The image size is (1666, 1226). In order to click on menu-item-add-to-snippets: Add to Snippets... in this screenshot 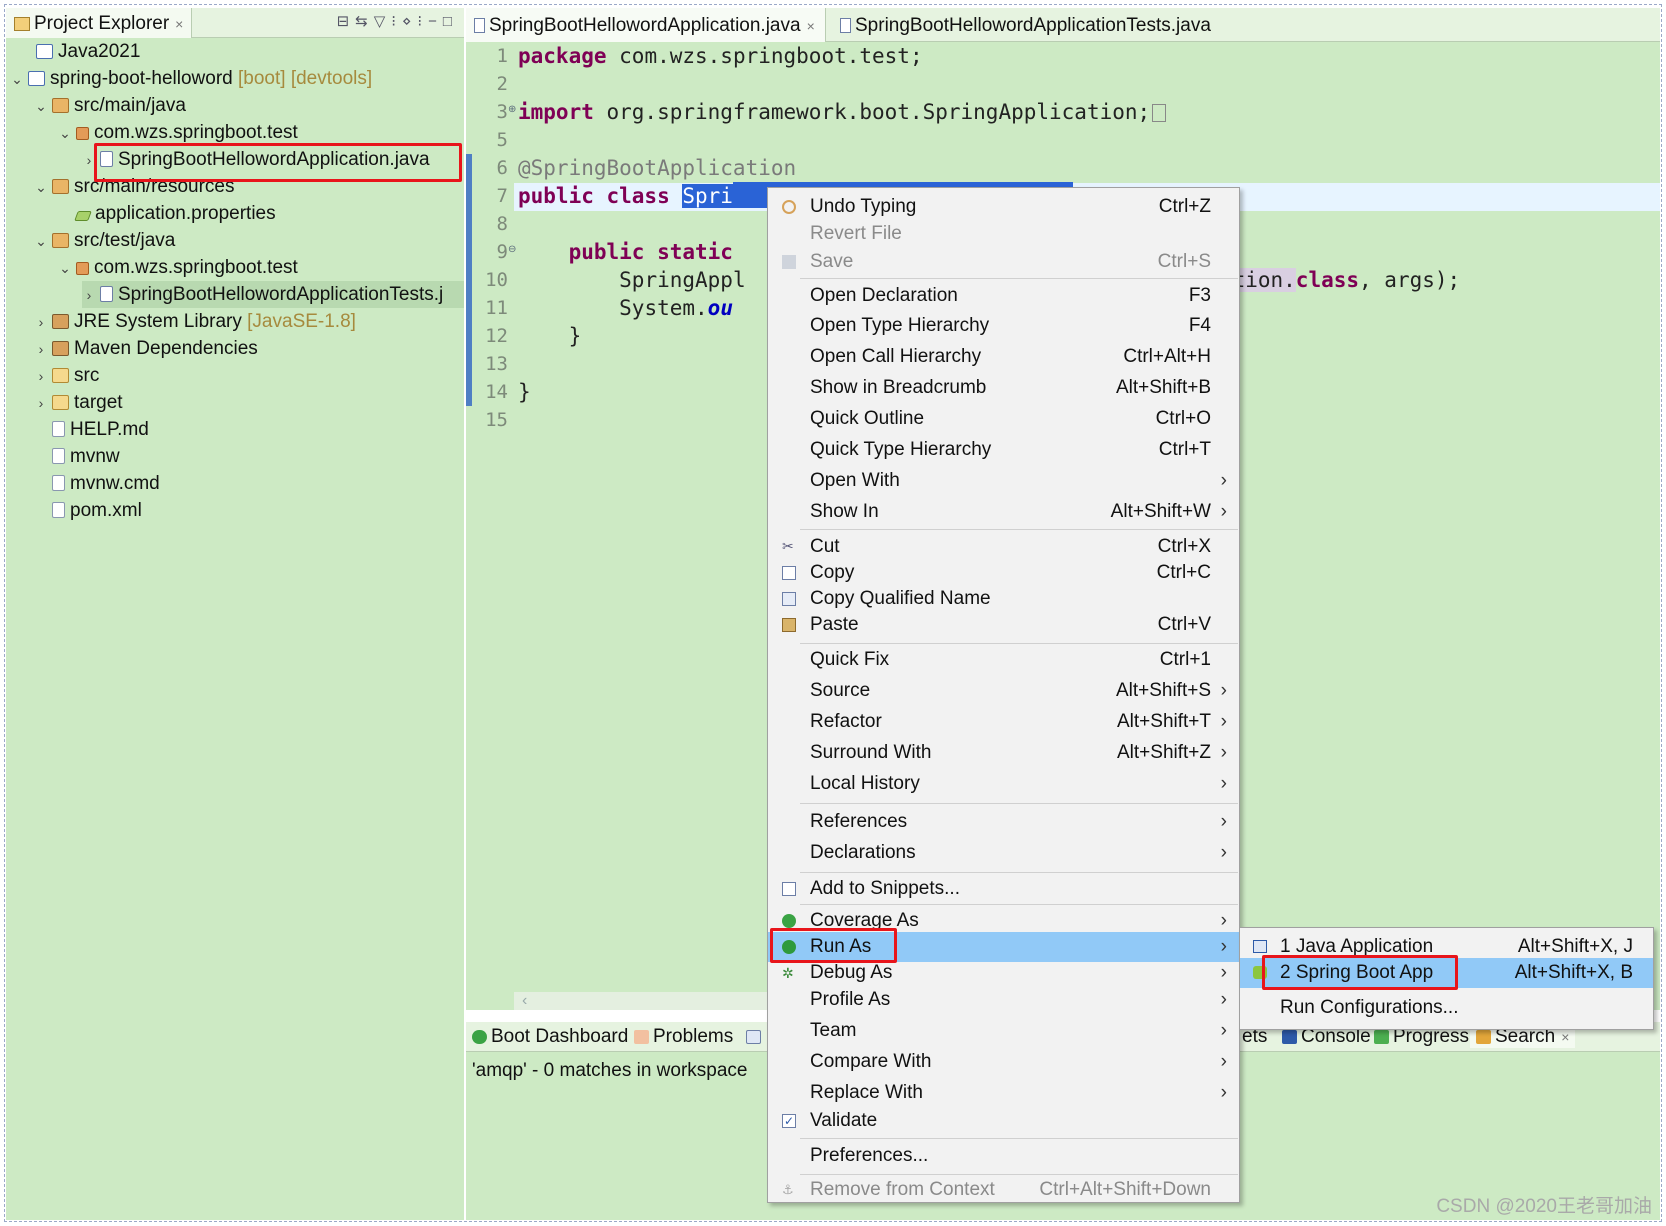, I will do `click(1003, 889)`.